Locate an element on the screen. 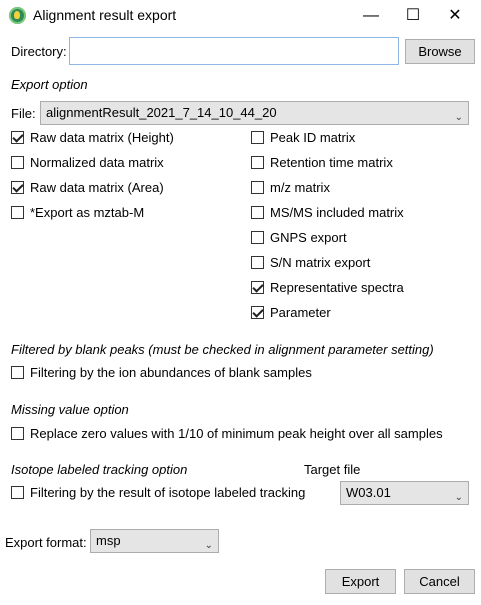 Image resolution: width=481 pixels, height=605 pixels. close-icon: ✕ is located at coordinates (455, 15).